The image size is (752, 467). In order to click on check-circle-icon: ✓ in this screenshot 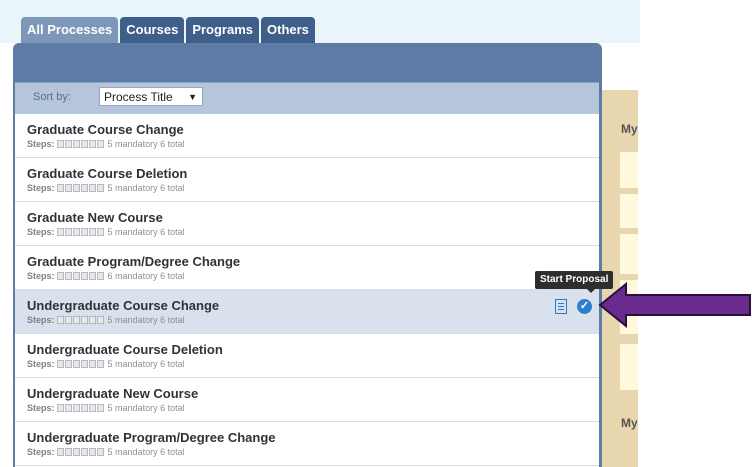, I will do `click(584, 306)`.